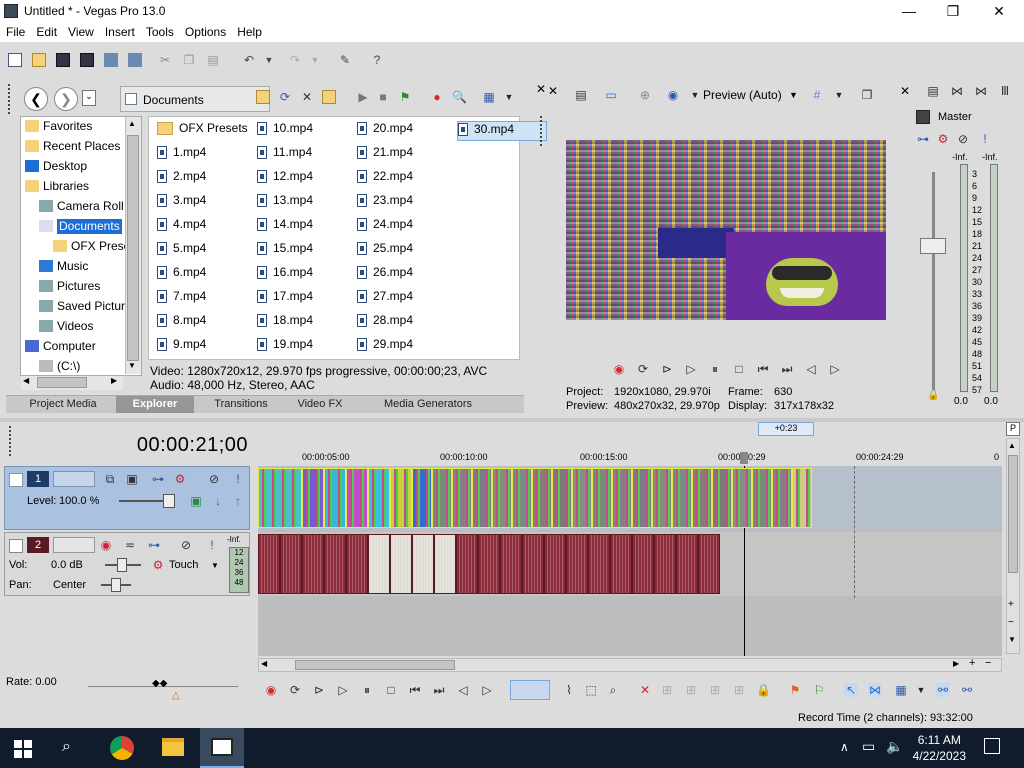 This screenshot has width=1024, height=768. I want to click on file-item: 1.mp4, so click(202, 155).